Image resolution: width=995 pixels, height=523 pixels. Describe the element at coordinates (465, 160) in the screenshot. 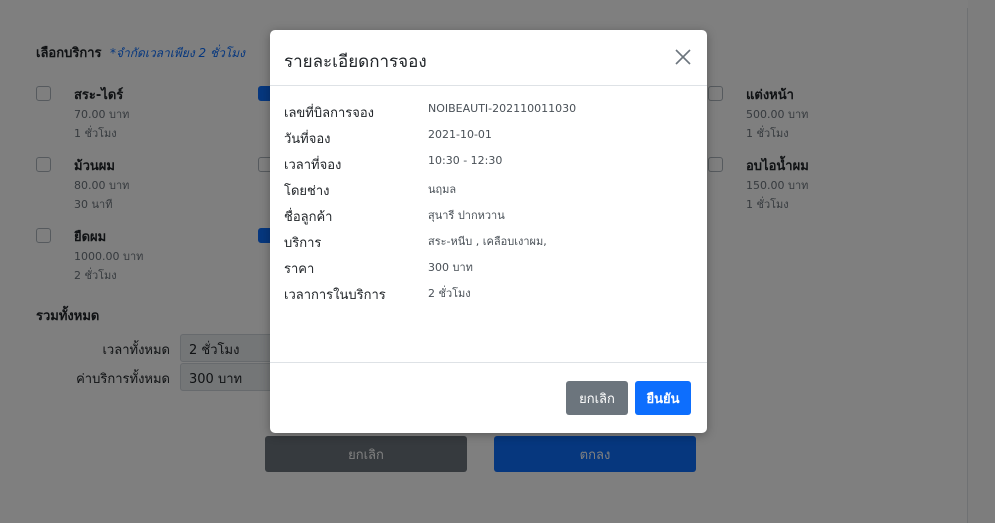

I see `detail-value: 10:30 - 12:30` at that location.